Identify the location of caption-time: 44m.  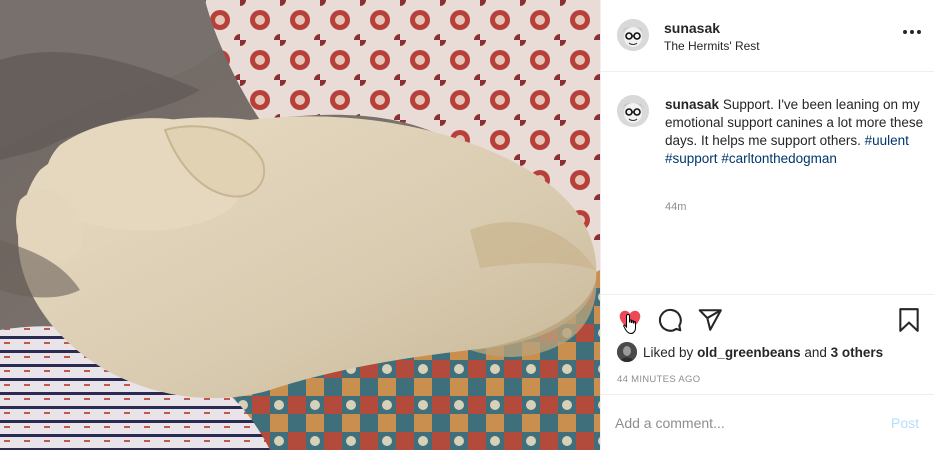
(675, 207).